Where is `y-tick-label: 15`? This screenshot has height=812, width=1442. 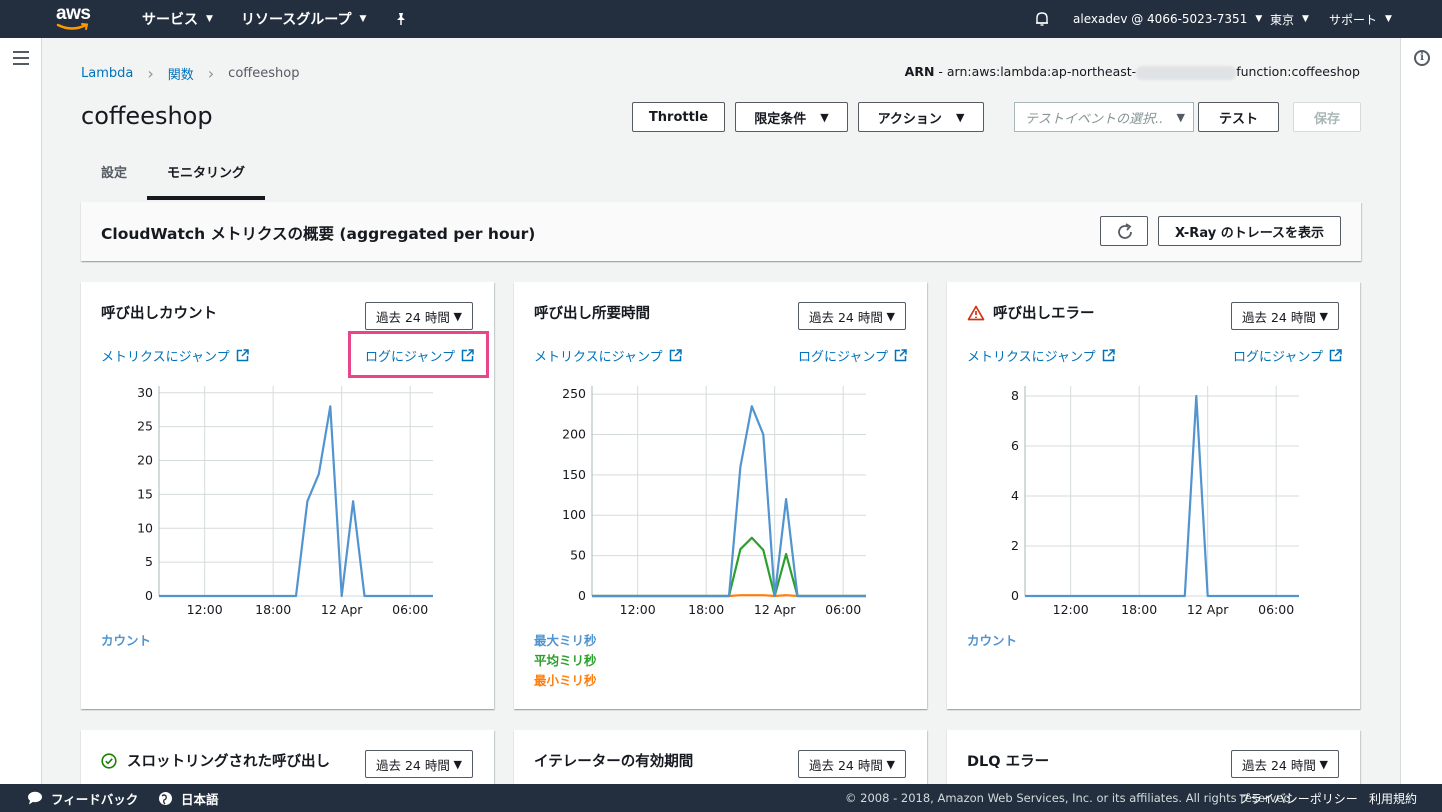 y-tick-label: 15 is located at coordinates (145, 493).